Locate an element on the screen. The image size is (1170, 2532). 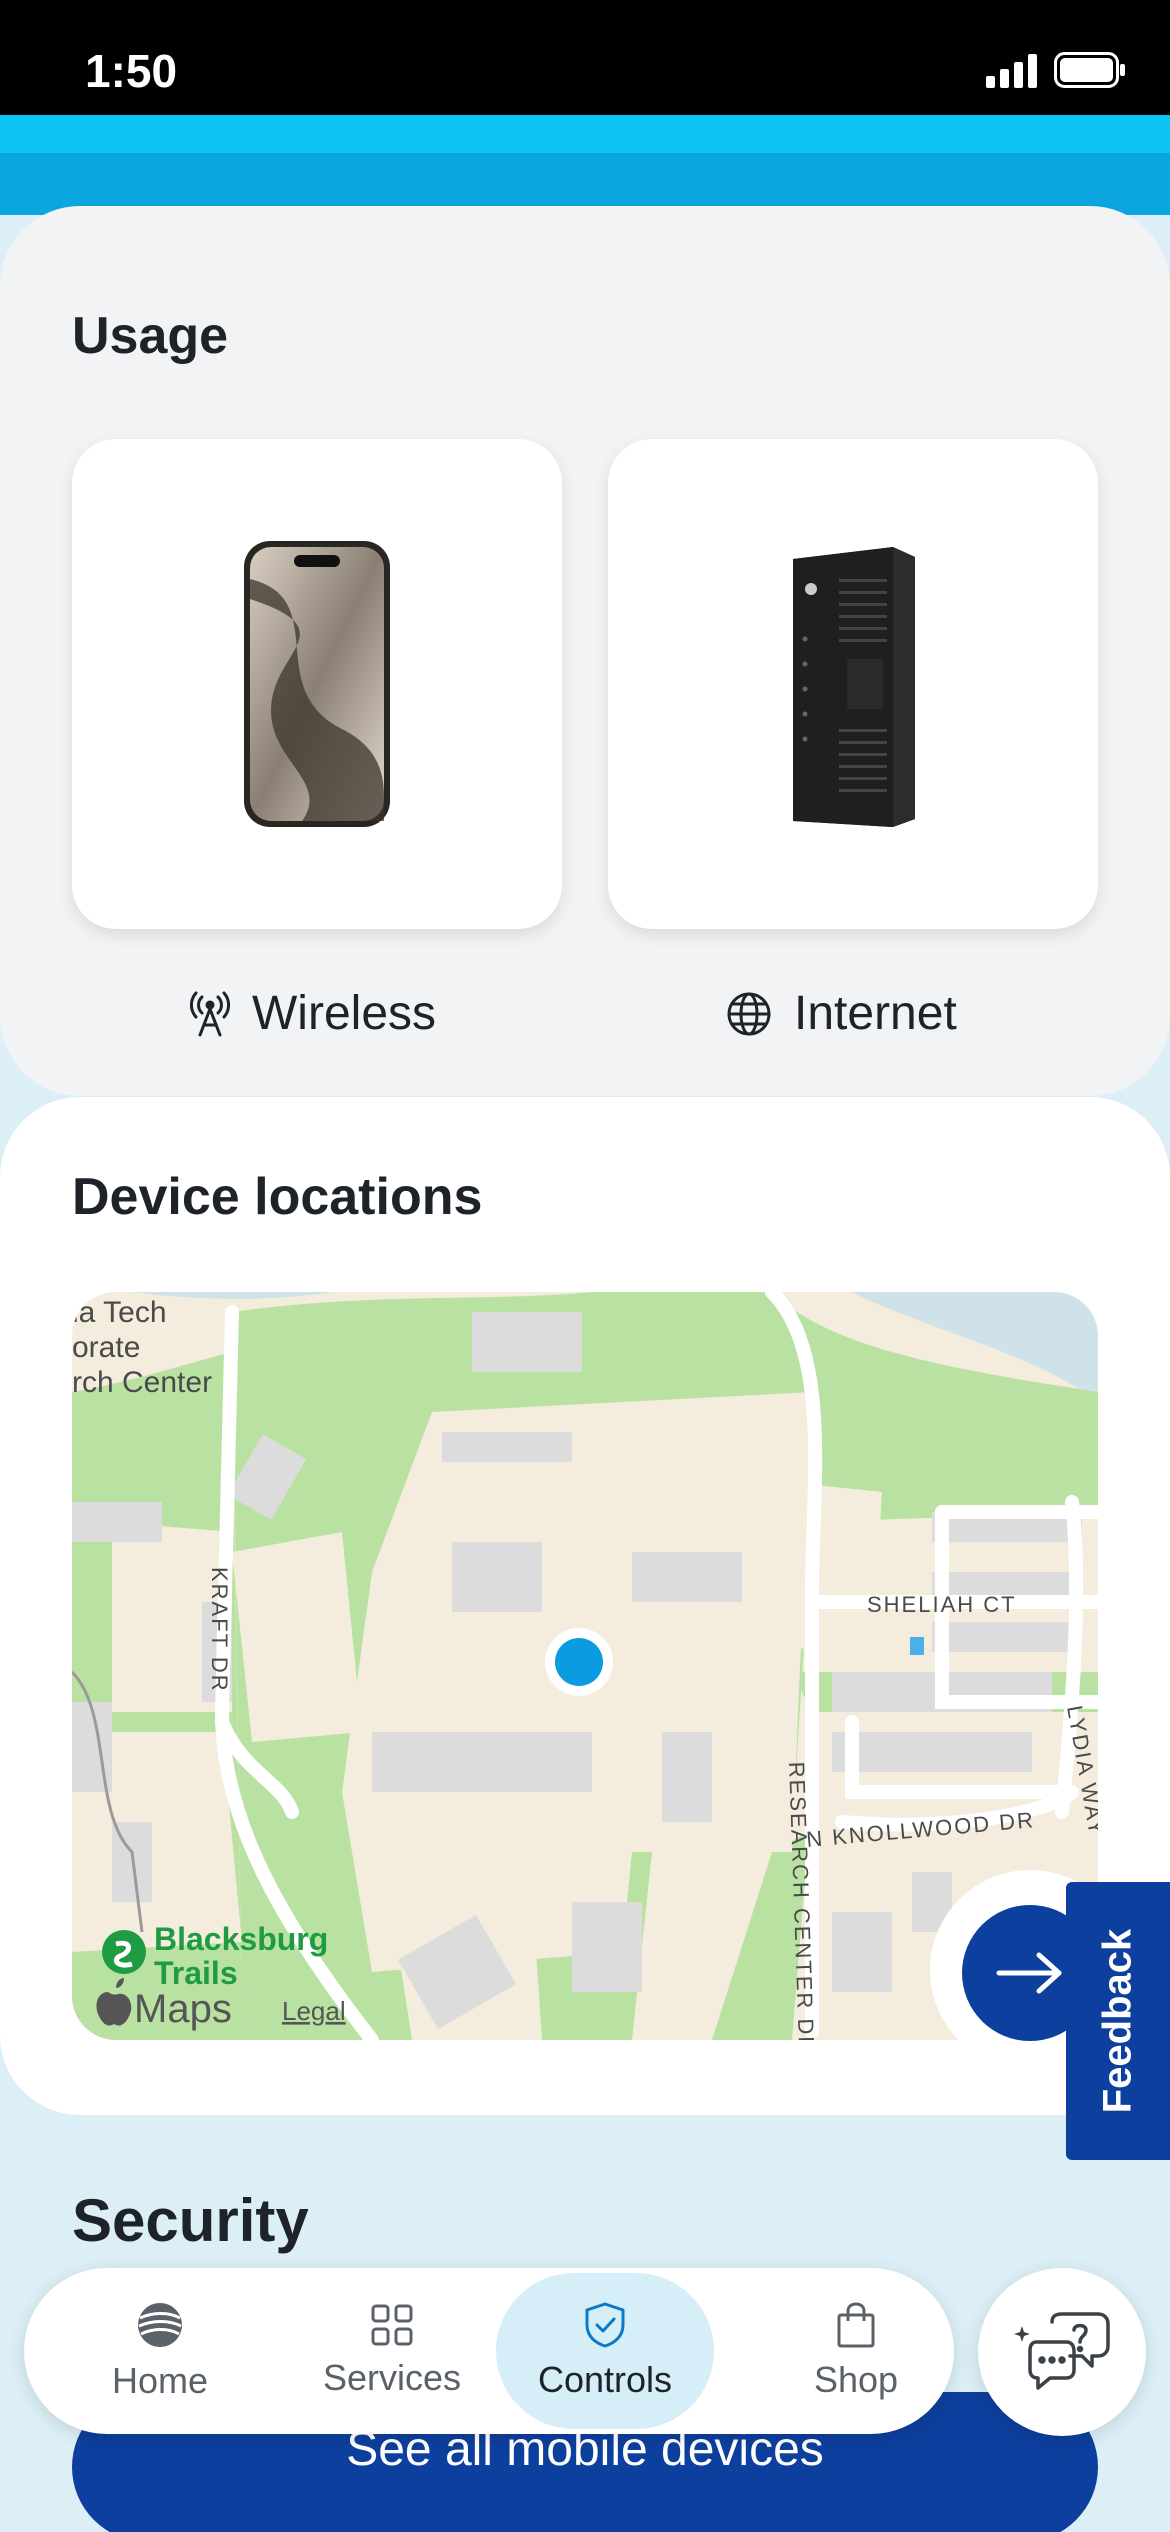
status-icons is located at coordinates (1056, 70).